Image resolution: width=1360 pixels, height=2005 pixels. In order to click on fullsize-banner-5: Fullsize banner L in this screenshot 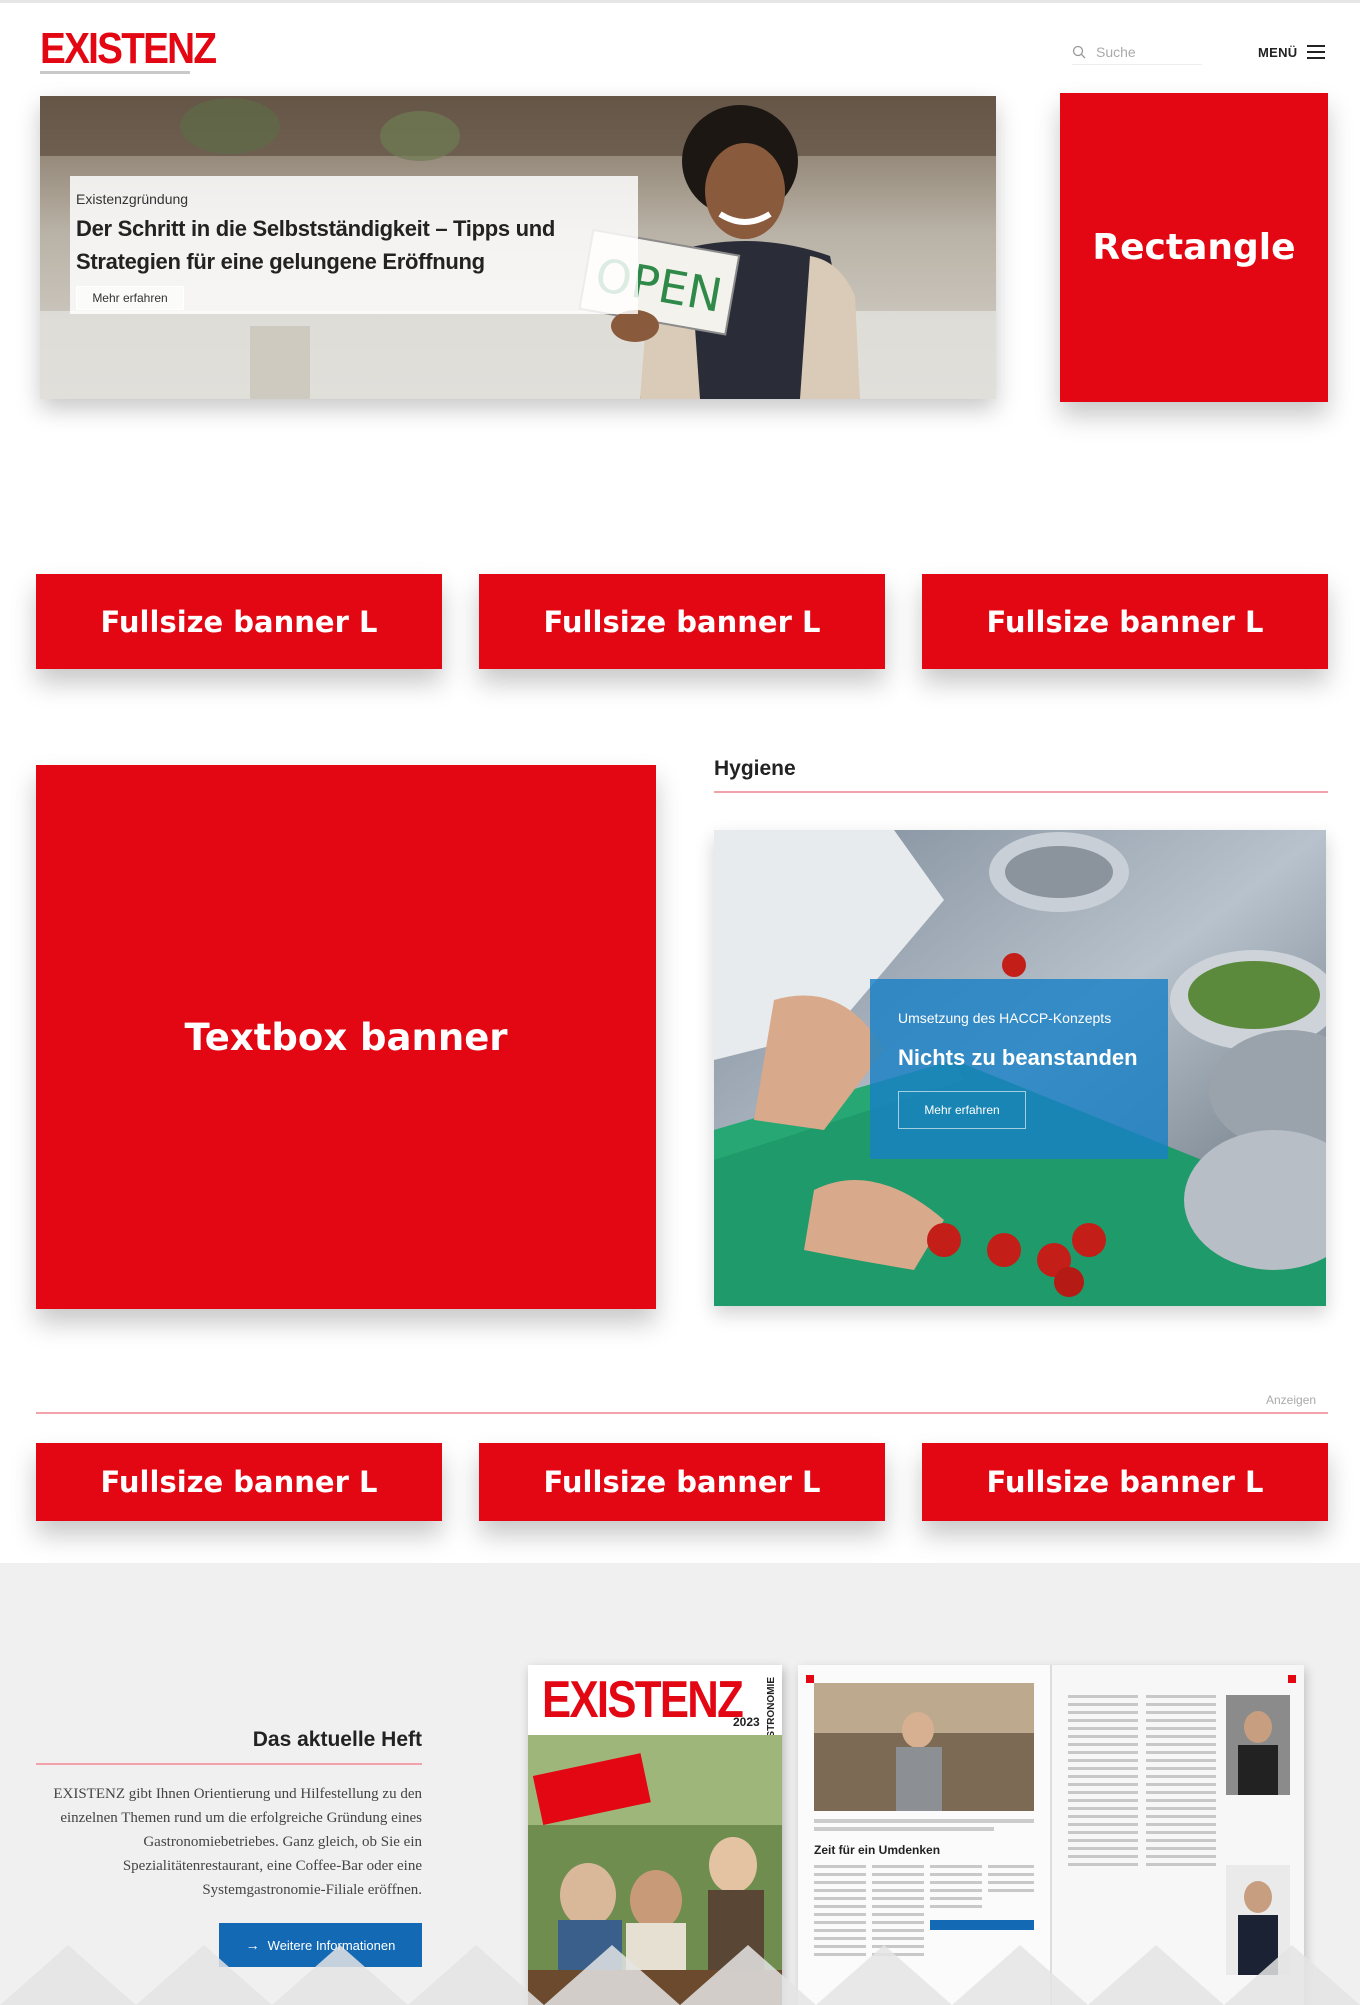, I will do `click(682, 1482)`.